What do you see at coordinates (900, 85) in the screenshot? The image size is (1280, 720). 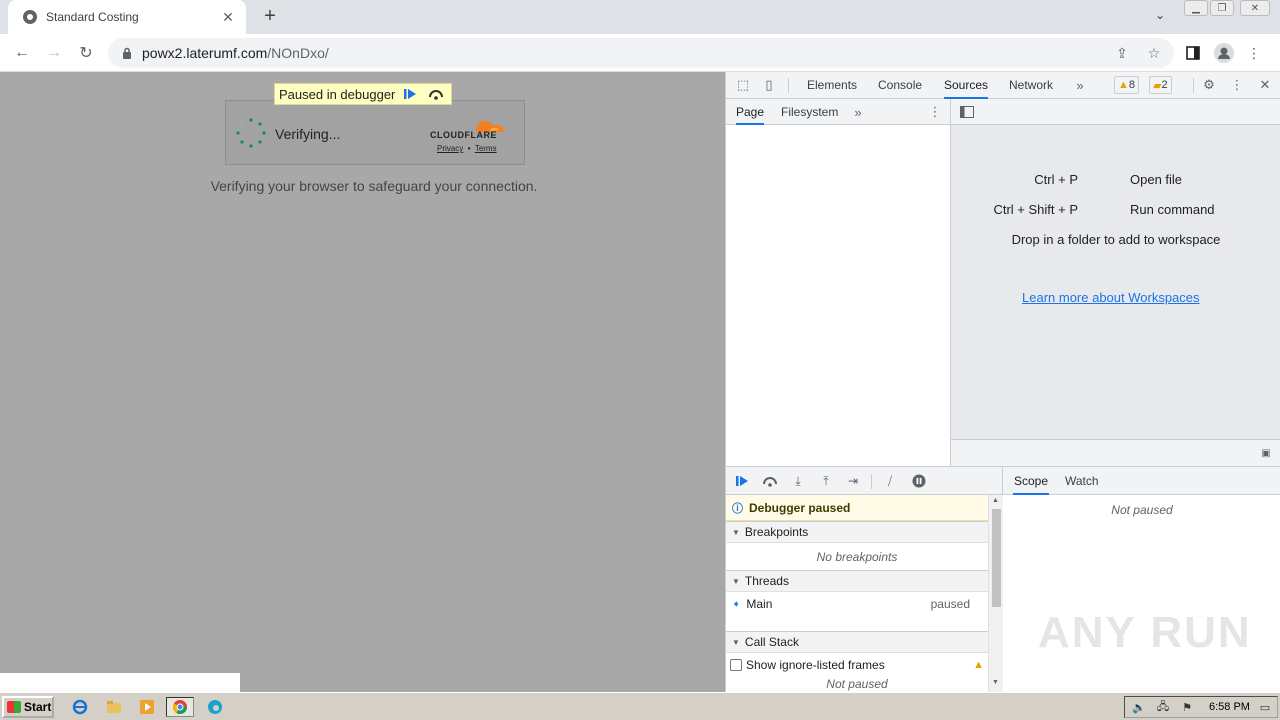 I see `tab-console: Console` at bounding box center [900, 85].